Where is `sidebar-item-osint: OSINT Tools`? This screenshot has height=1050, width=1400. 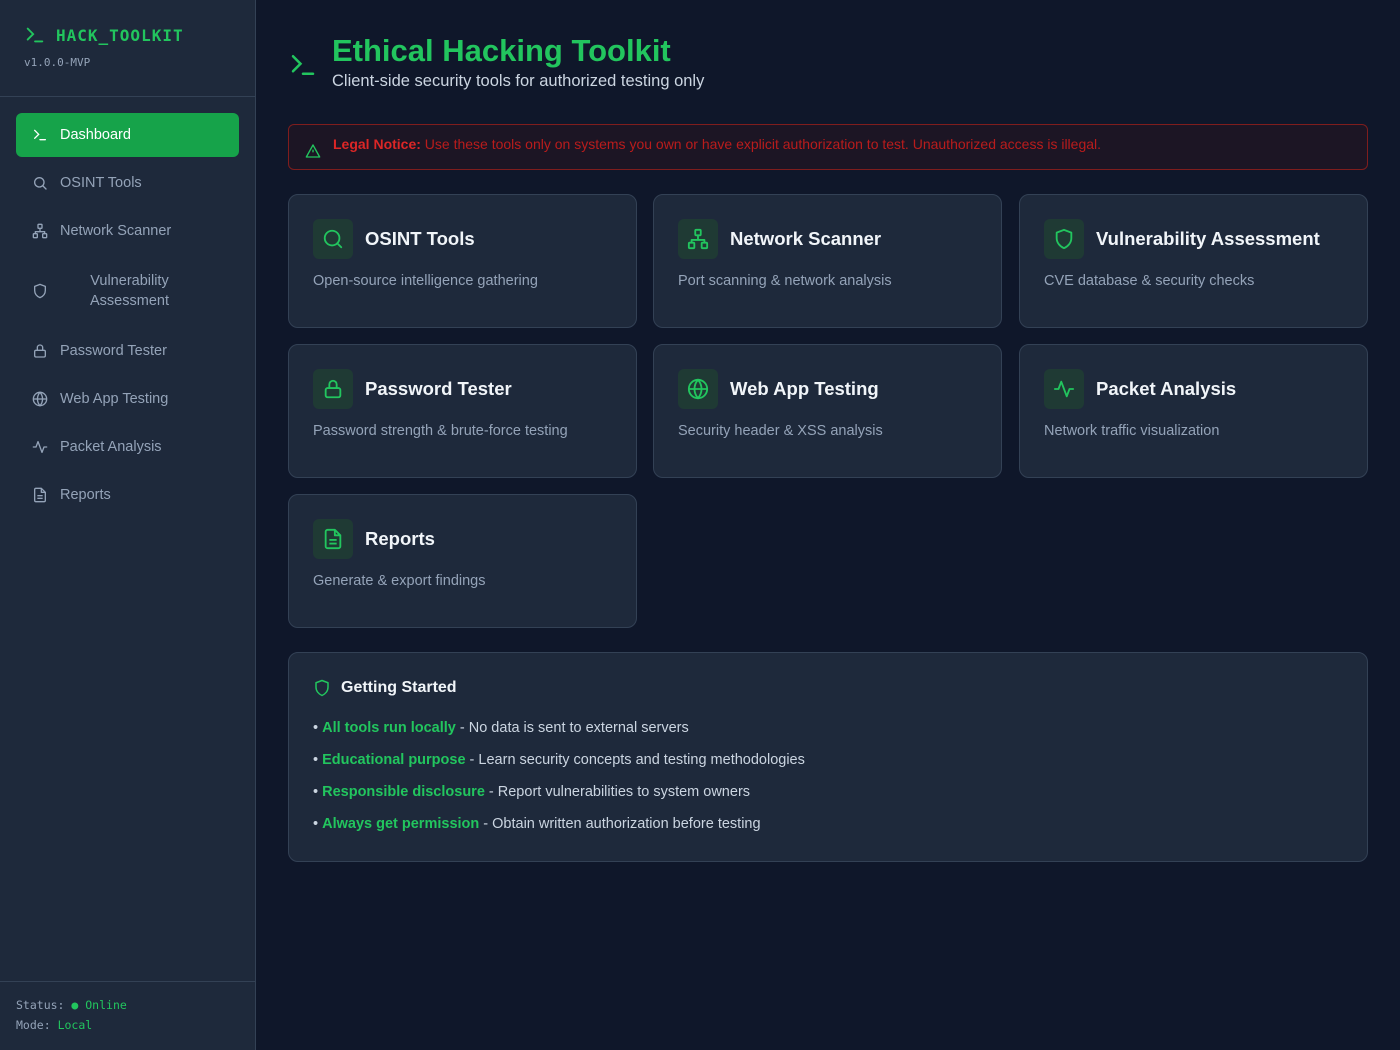 sidebar-item-osint: OSINT Tools is located at coordinates (127, 183).